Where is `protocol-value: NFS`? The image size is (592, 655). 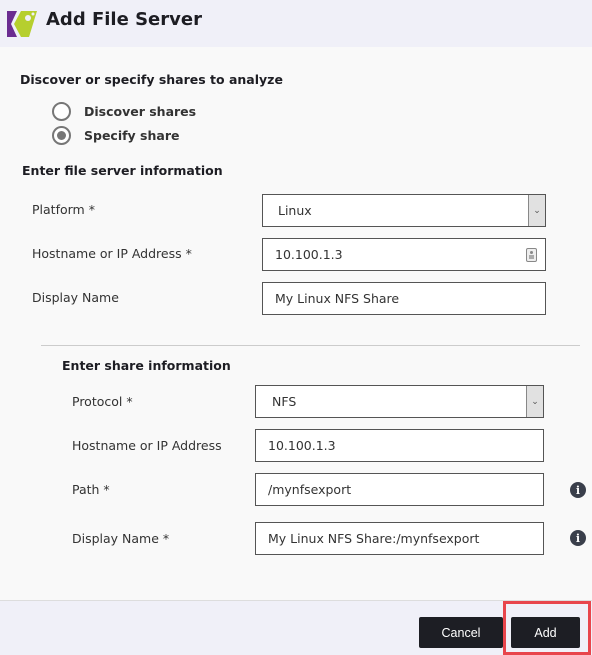
protocol-value: NFS is located at coordinates (284, 401).